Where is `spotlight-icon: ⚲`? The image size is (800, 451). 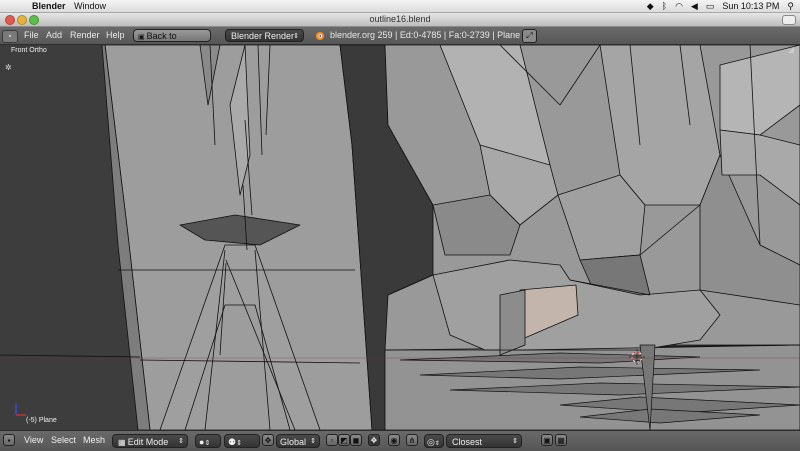
spotlight-icon: ⚲ is located at coordinates (790, 6).